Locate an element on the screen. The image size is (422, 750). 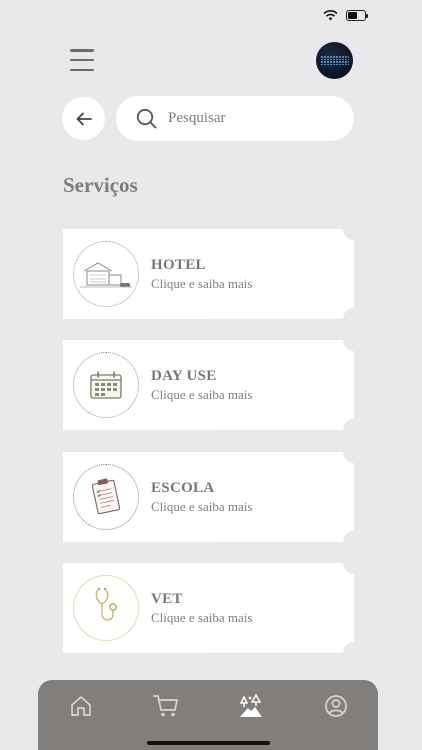
service-card-escola: ESCOLA Clique e saiba mais is located at coordinates (208, 497).